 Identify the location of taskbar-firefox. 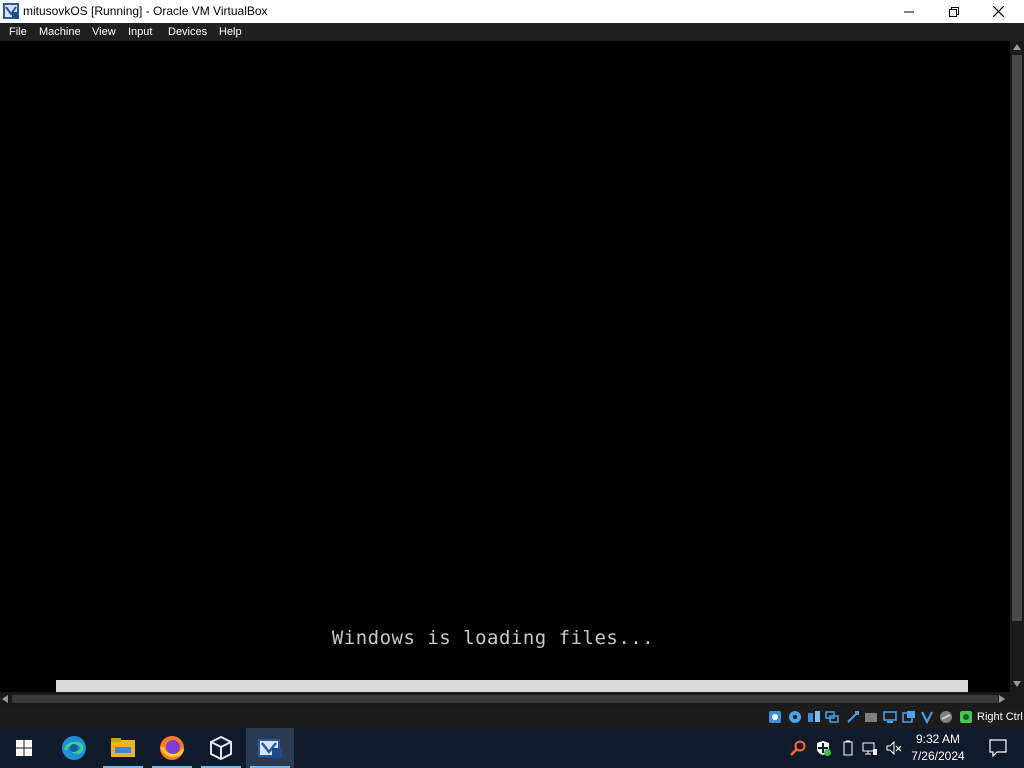
(172, 748).